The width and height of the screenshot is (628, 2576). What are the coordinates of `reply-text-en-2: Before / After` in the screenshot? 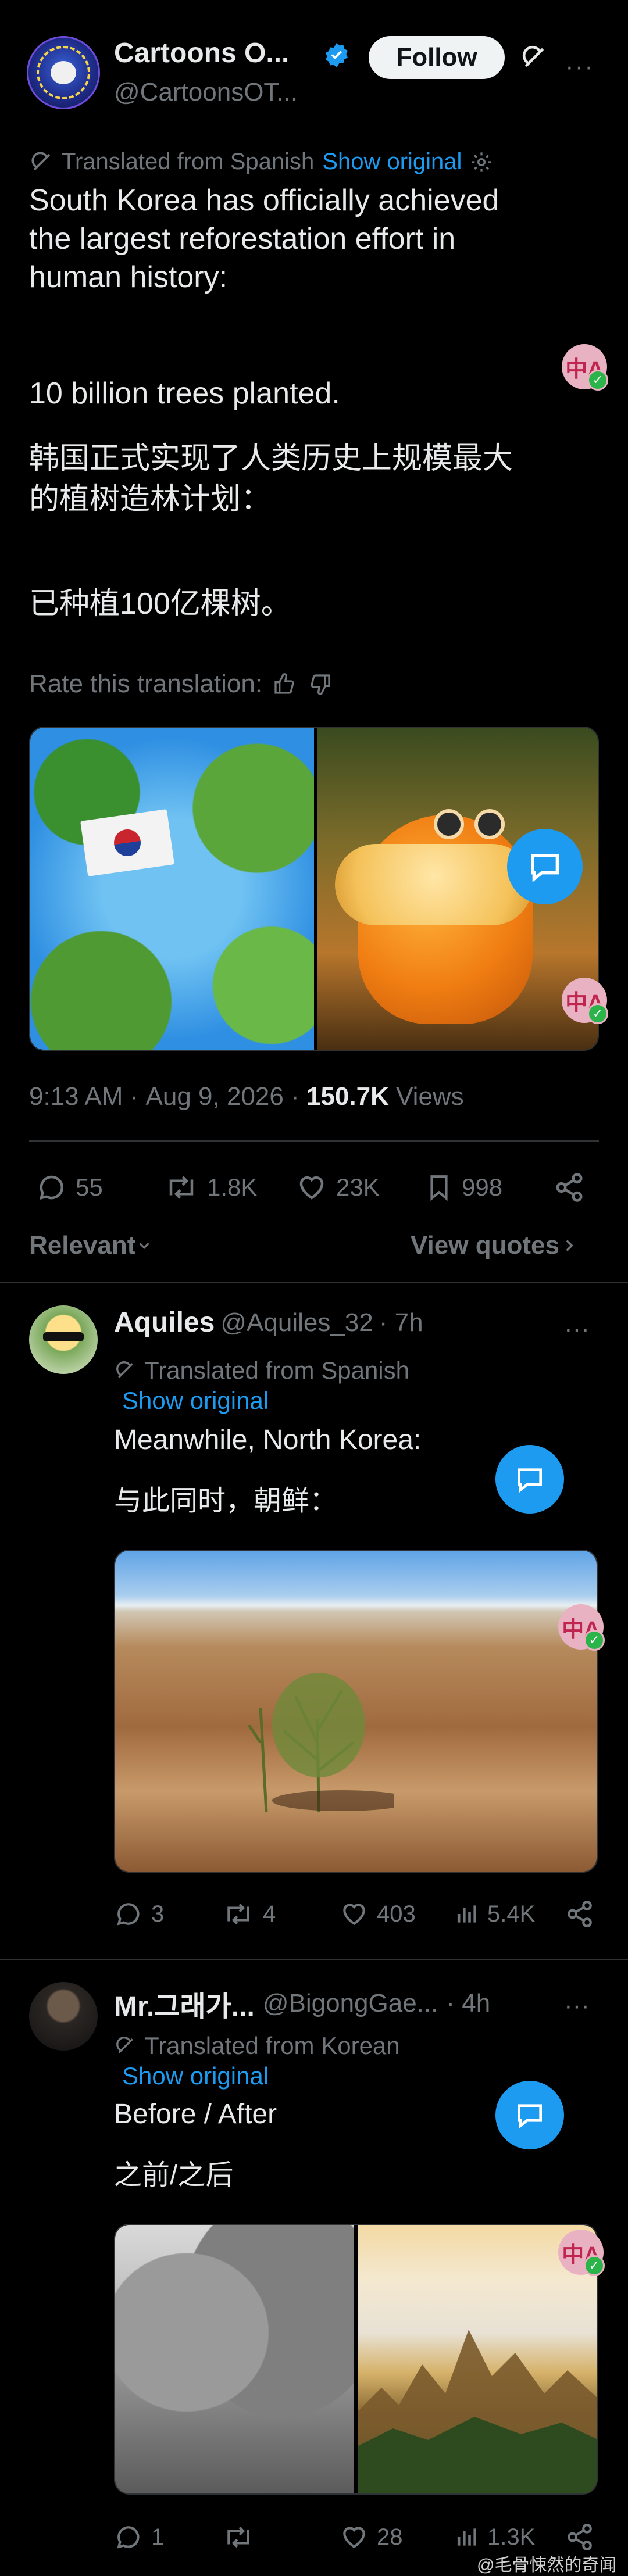 It's located at (195, 2115).